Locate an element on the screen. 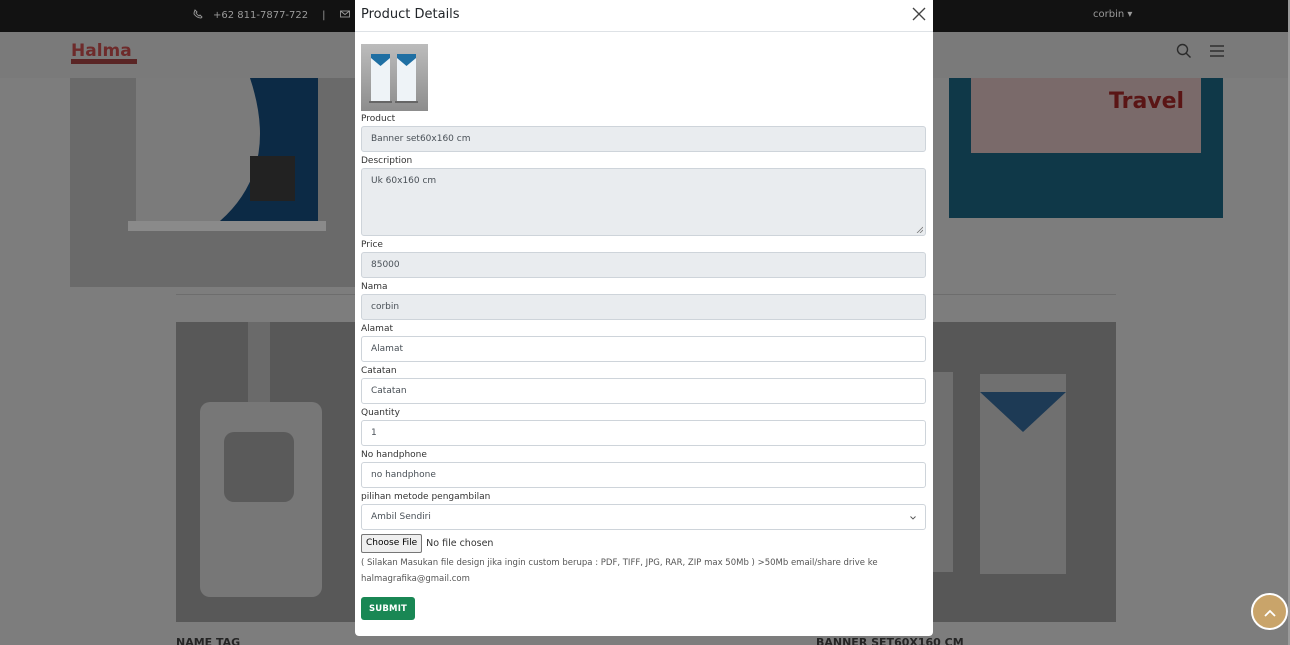 This screenshot has height=645, width=1290. brand-logo: Halma is located at coordinates (104, 53).